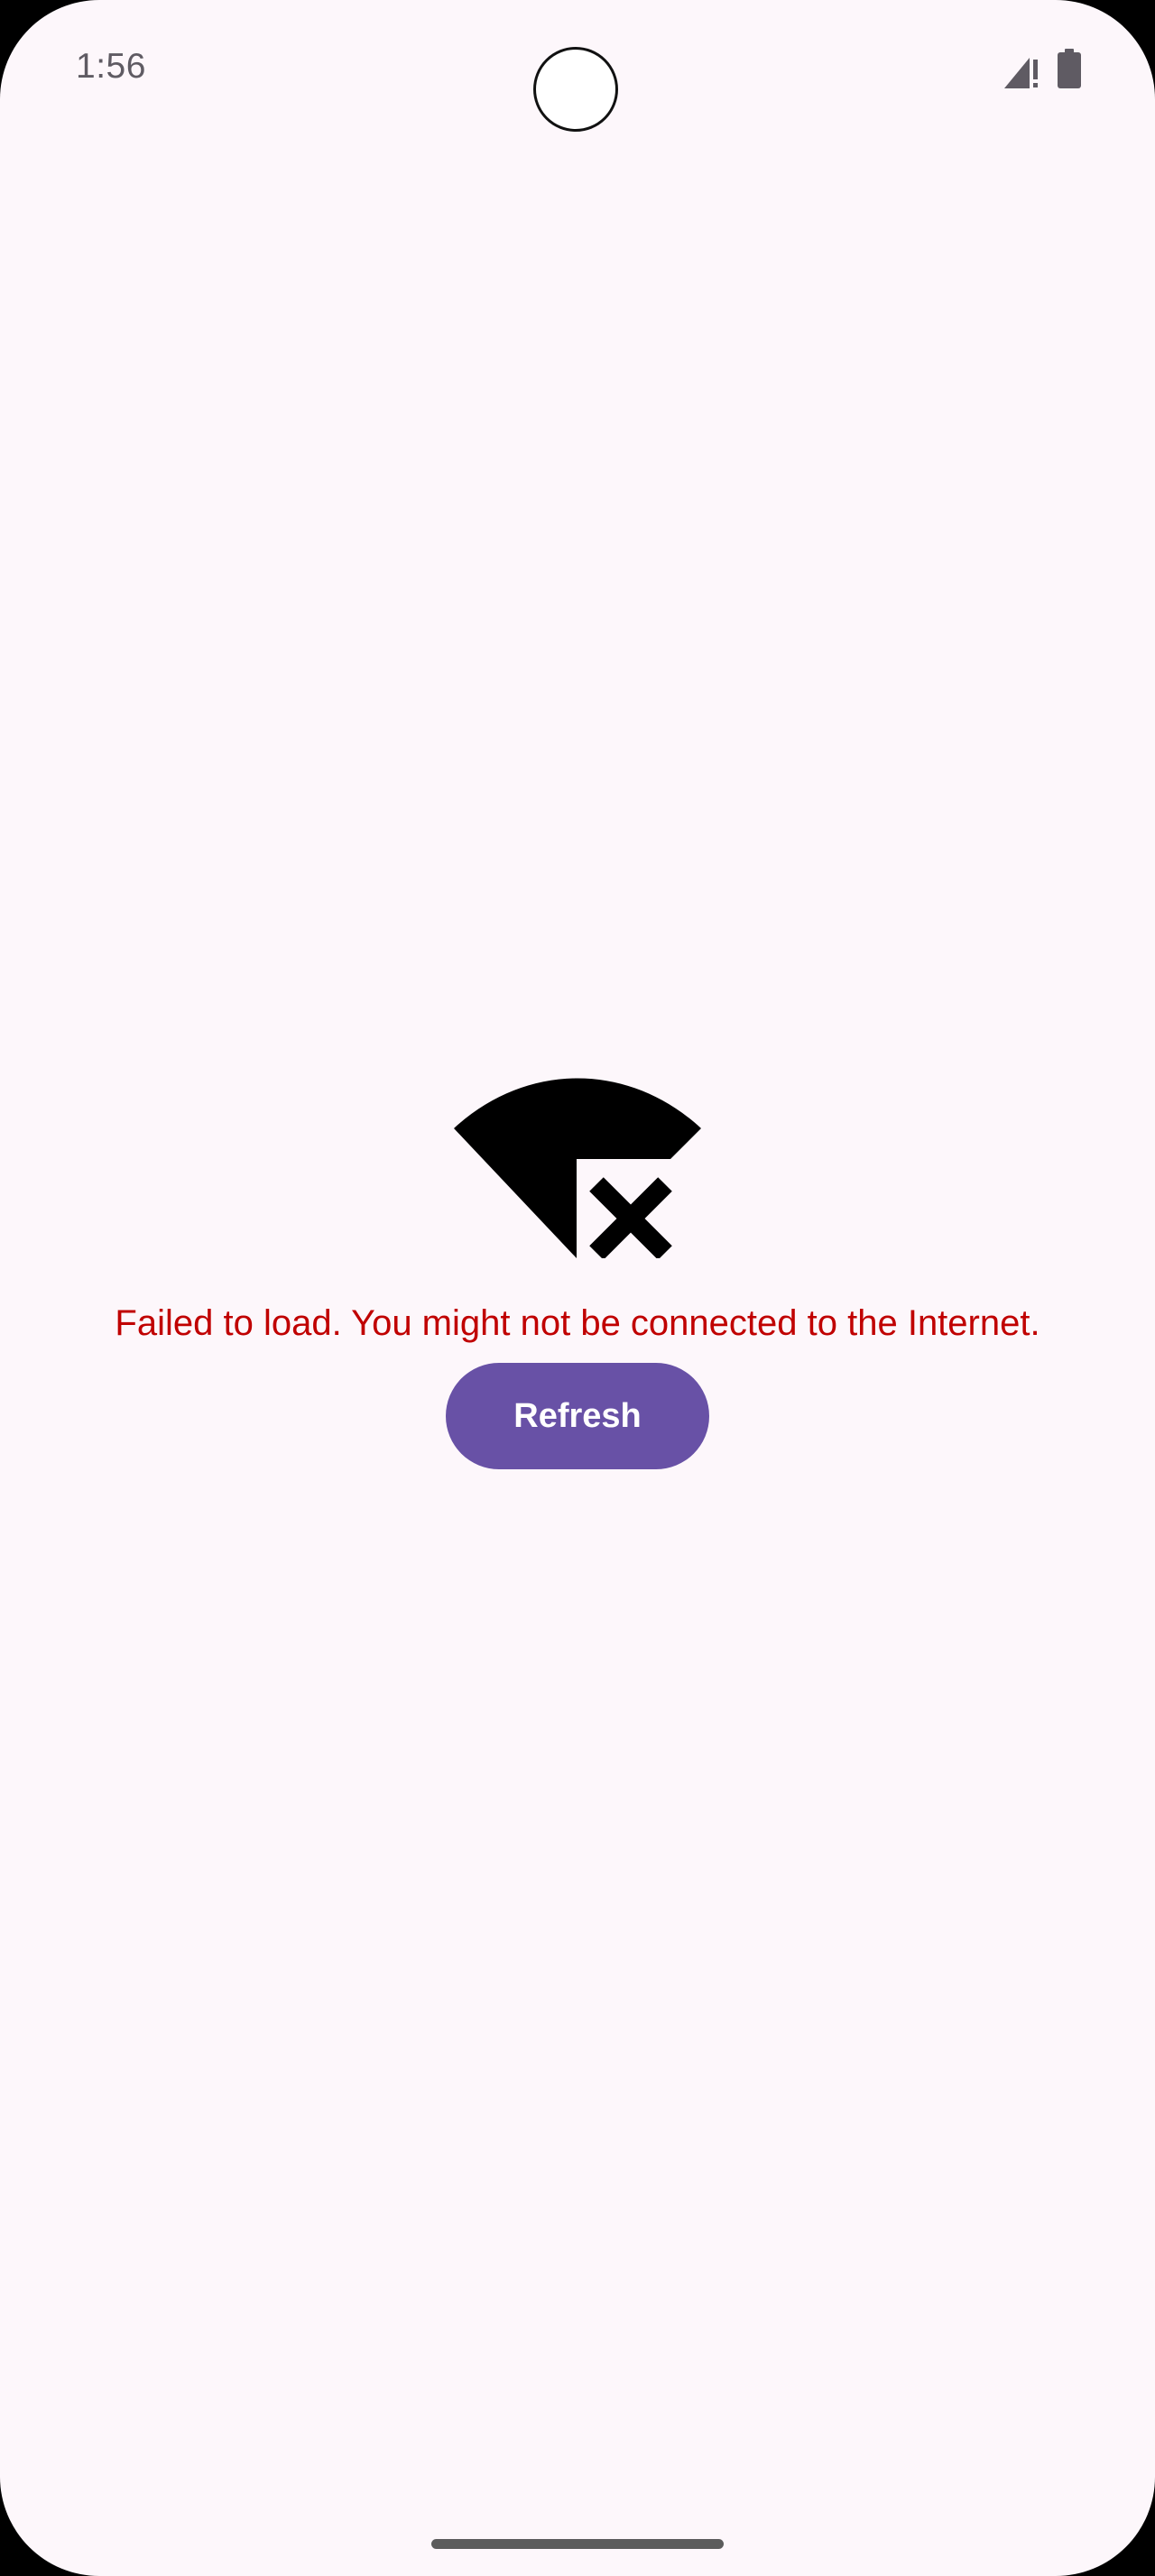  What do you see at coordinates (111, 66) in the screenshot?
I see `status-clock: 1:56` at bounding box center [111, 66].